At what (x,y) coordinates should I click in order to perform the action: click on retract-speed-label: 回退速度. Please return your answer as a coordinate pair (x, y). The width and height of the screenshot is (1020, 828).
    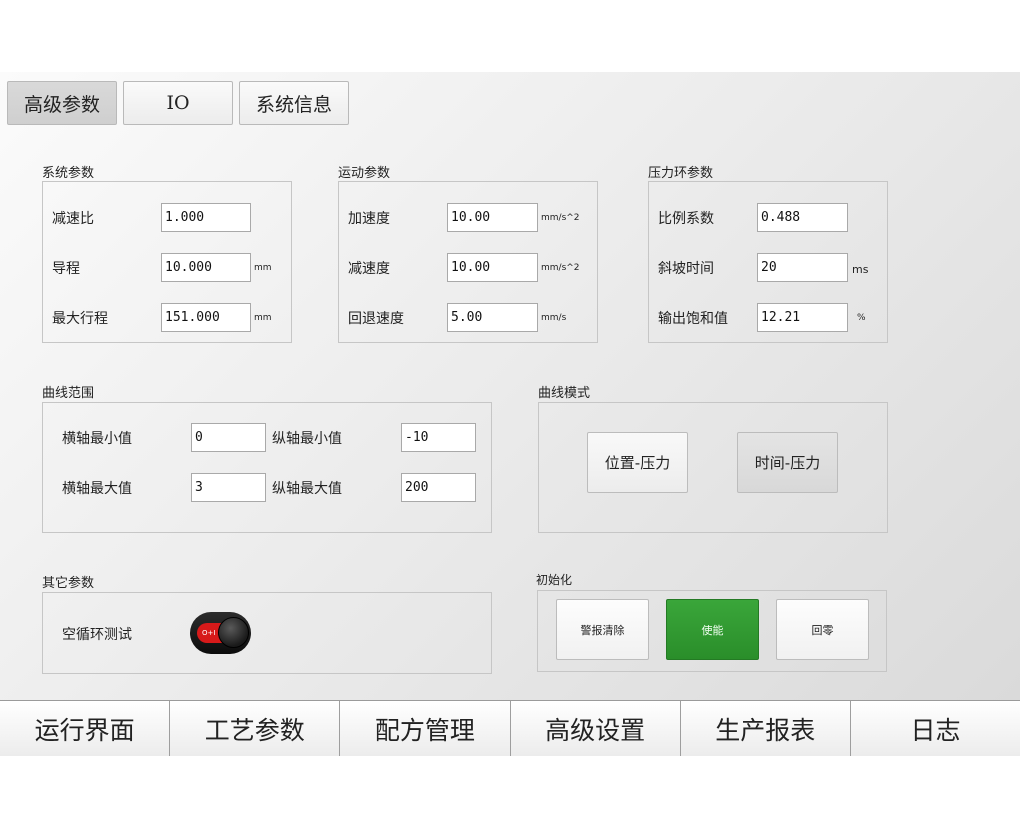
    Looking at the image, I should click on (376, 319).